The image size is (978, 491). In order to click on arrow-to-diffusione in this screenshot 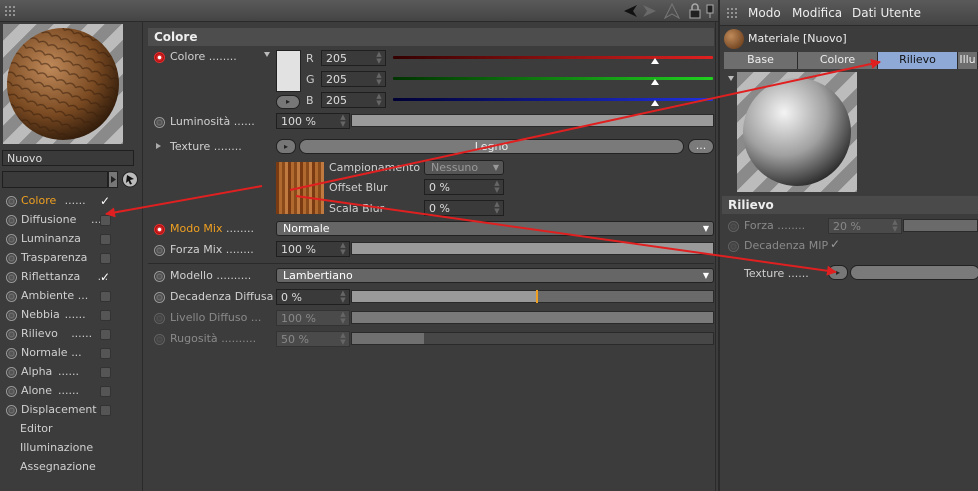, I will do `click(184, 201)`.